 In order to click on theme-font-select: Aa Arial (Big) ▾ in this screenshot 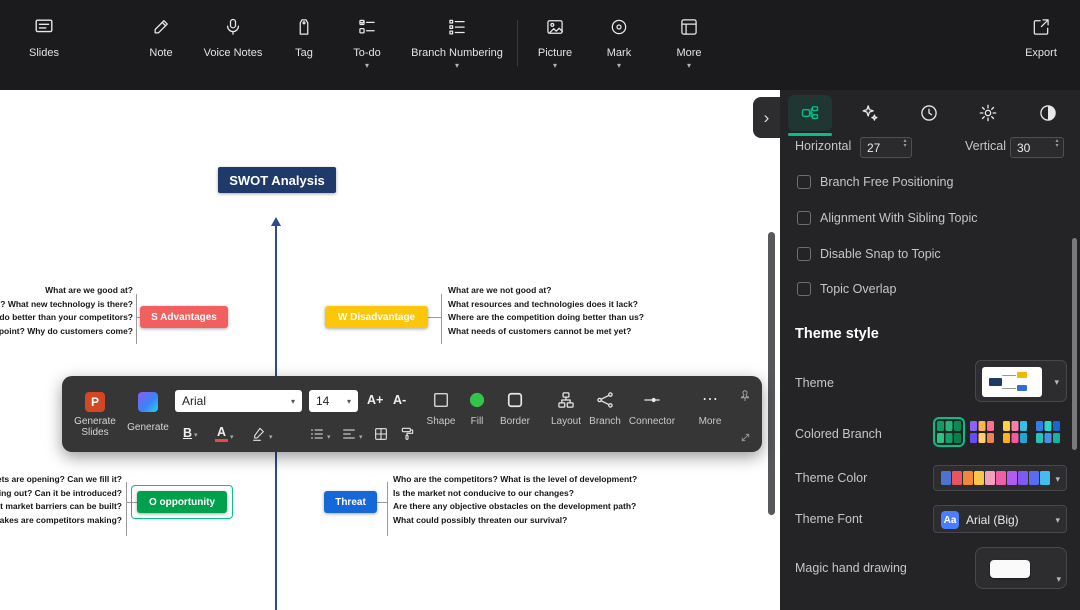, I will do `click(1000, 519)`.